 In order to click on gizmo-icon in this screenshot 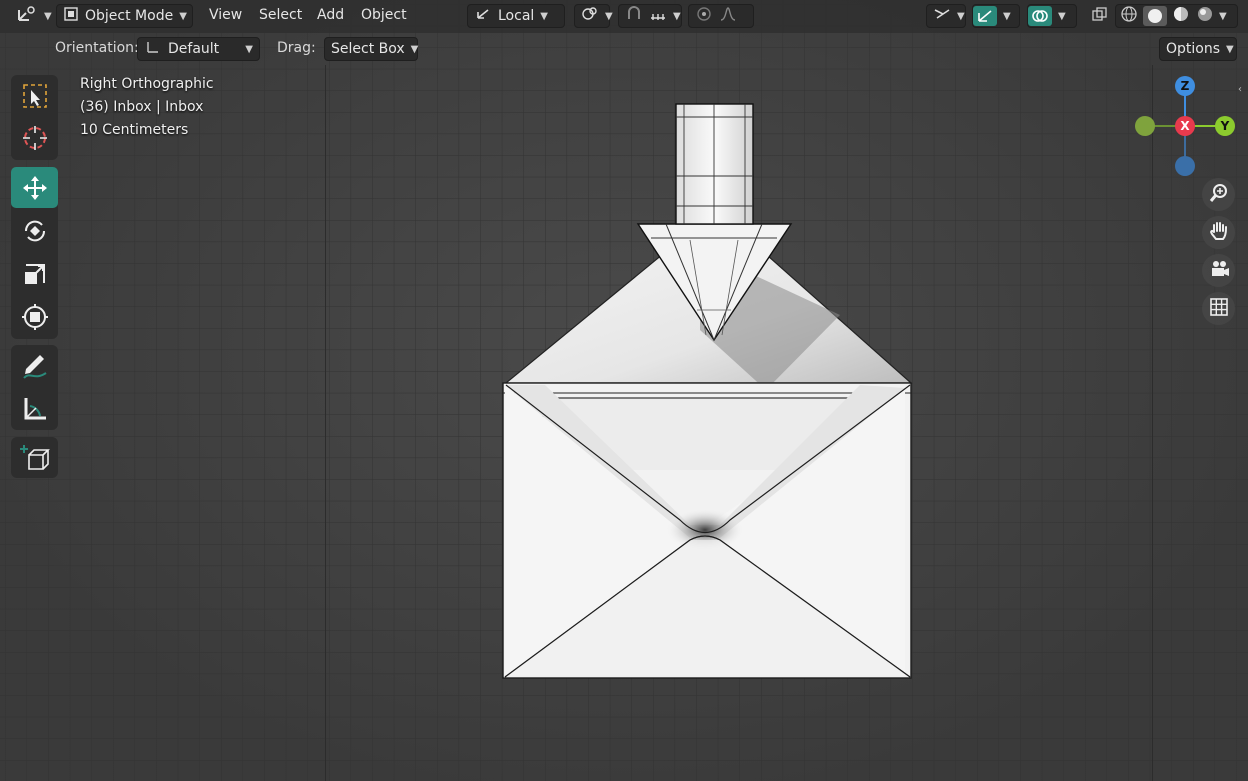, I will do `click(985, 16)`.